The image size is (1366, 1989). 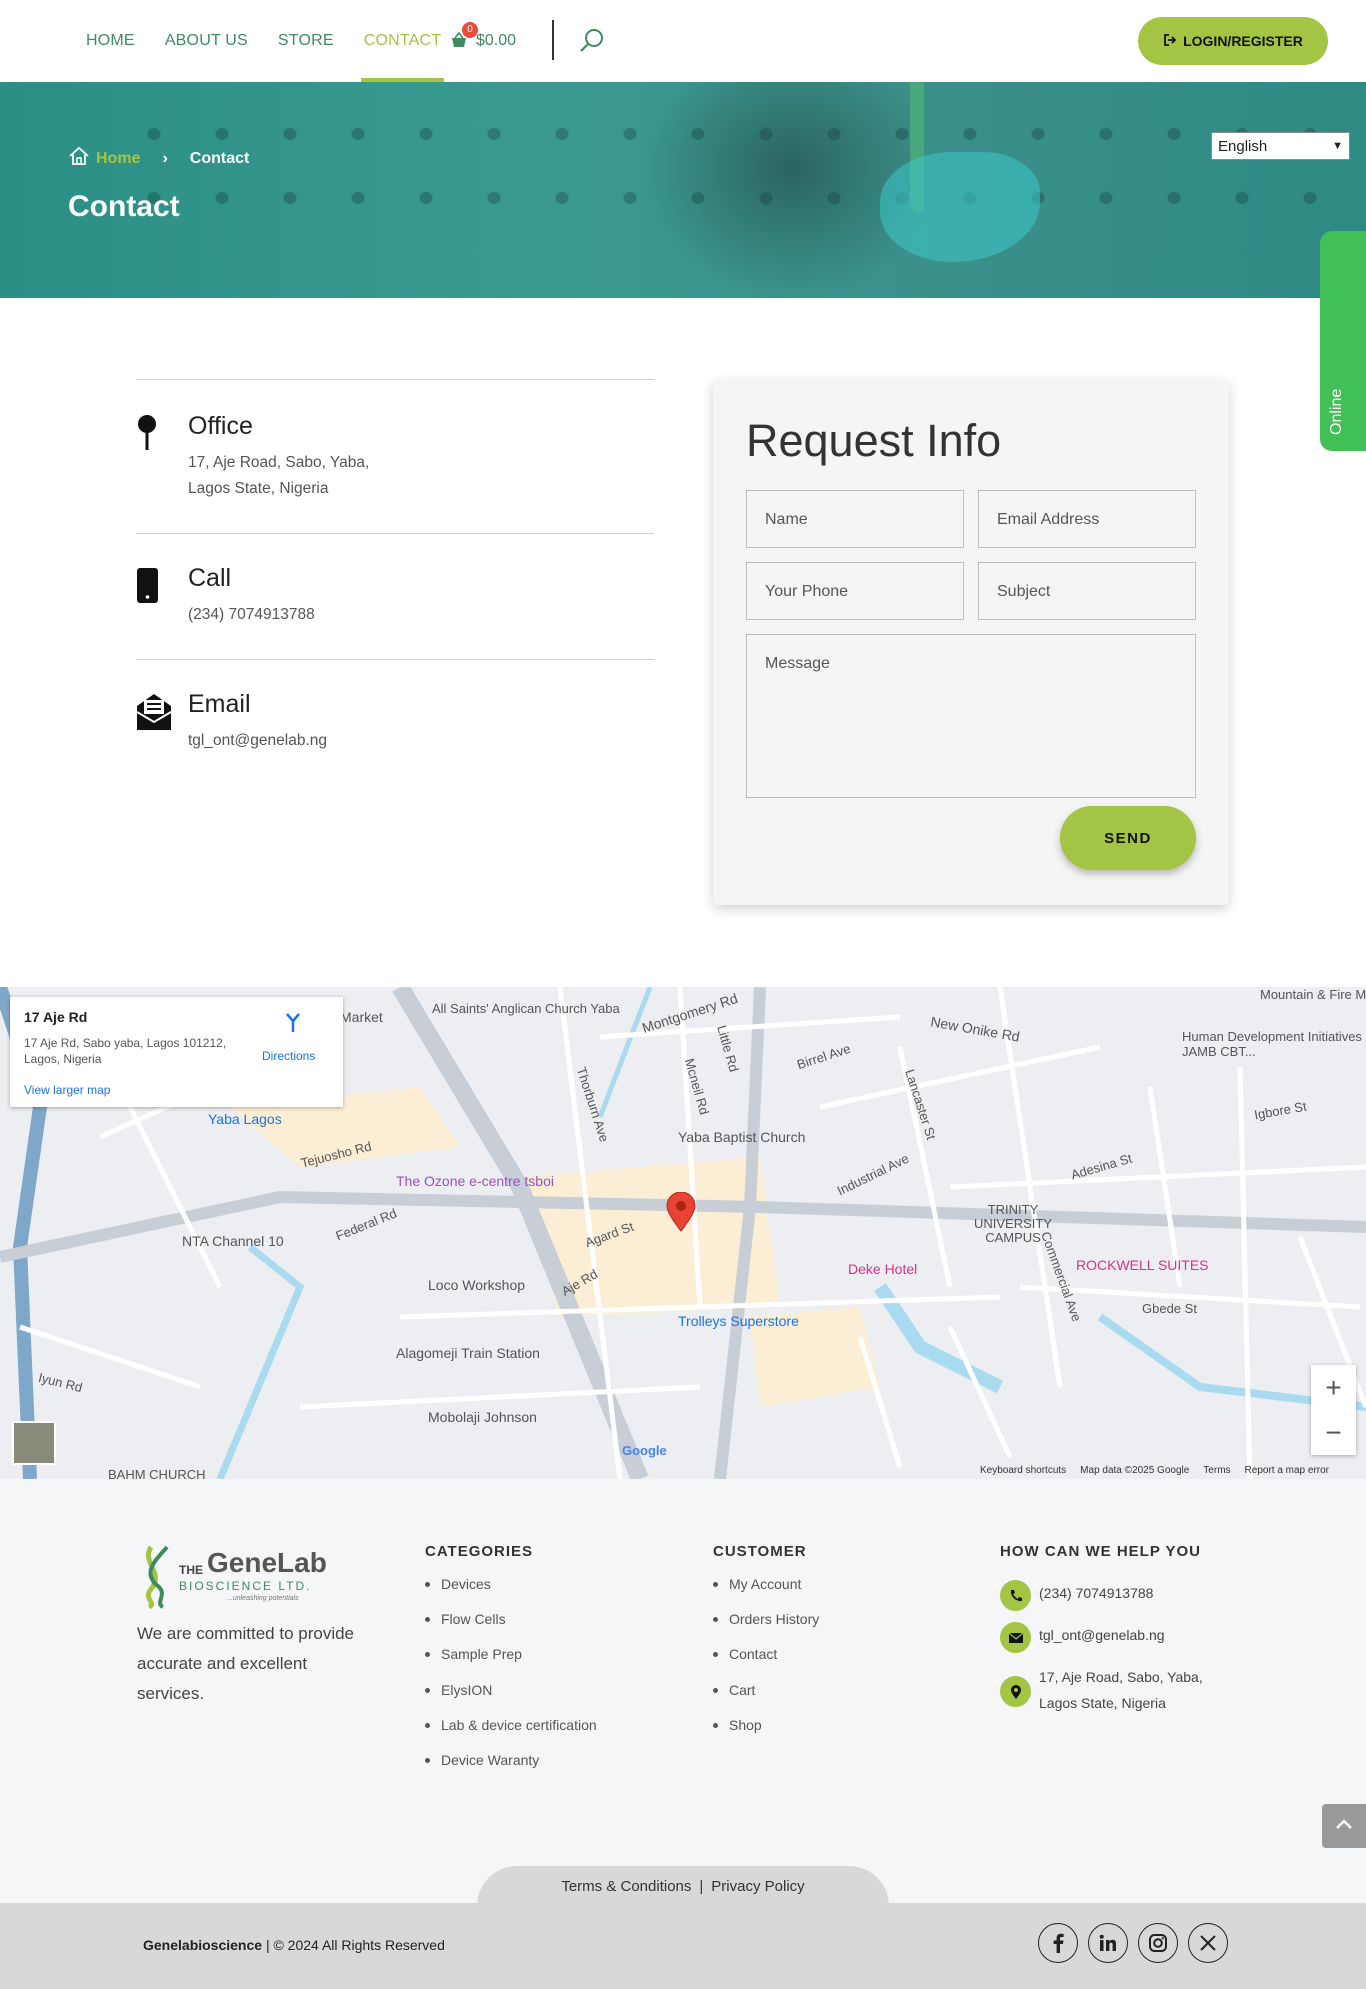 What do you see at coordinates (1343, 341) in the screenshot?
I see `online-chat-tab: Online` at bounding box center [1343, 341].